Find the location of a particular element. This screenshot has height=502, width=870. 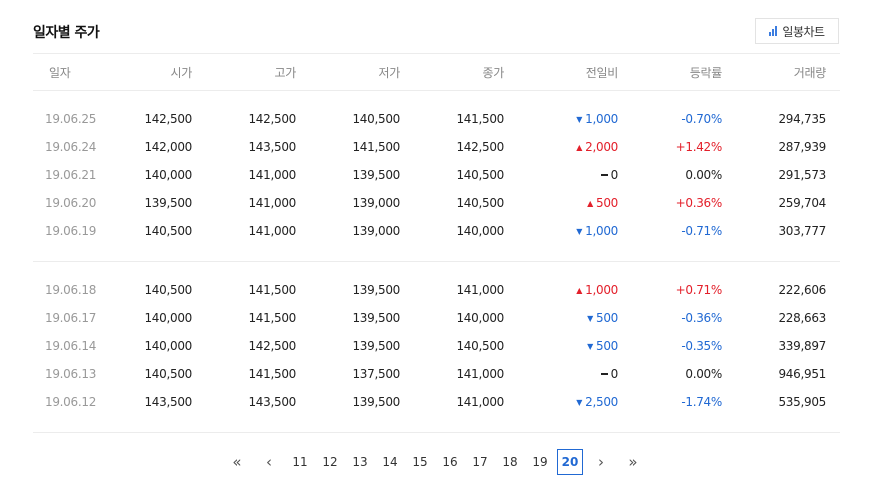

col-header-open: 시가 is located at coordinates (181, 72).